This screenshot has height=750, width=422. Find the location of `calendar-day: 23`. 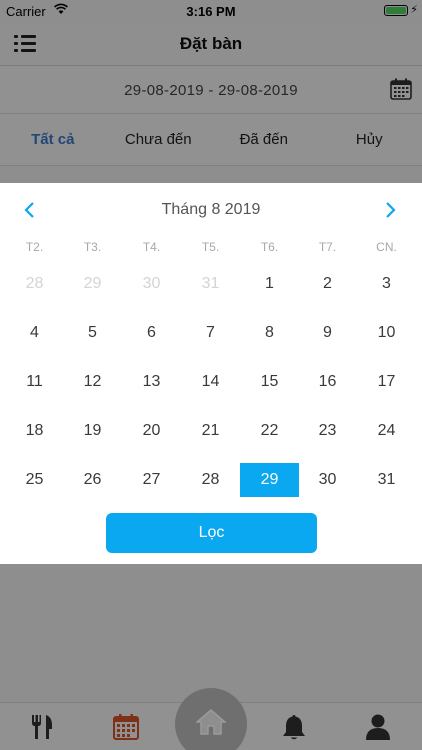

calendar-day: 23 is located at coordinates (327, 431).